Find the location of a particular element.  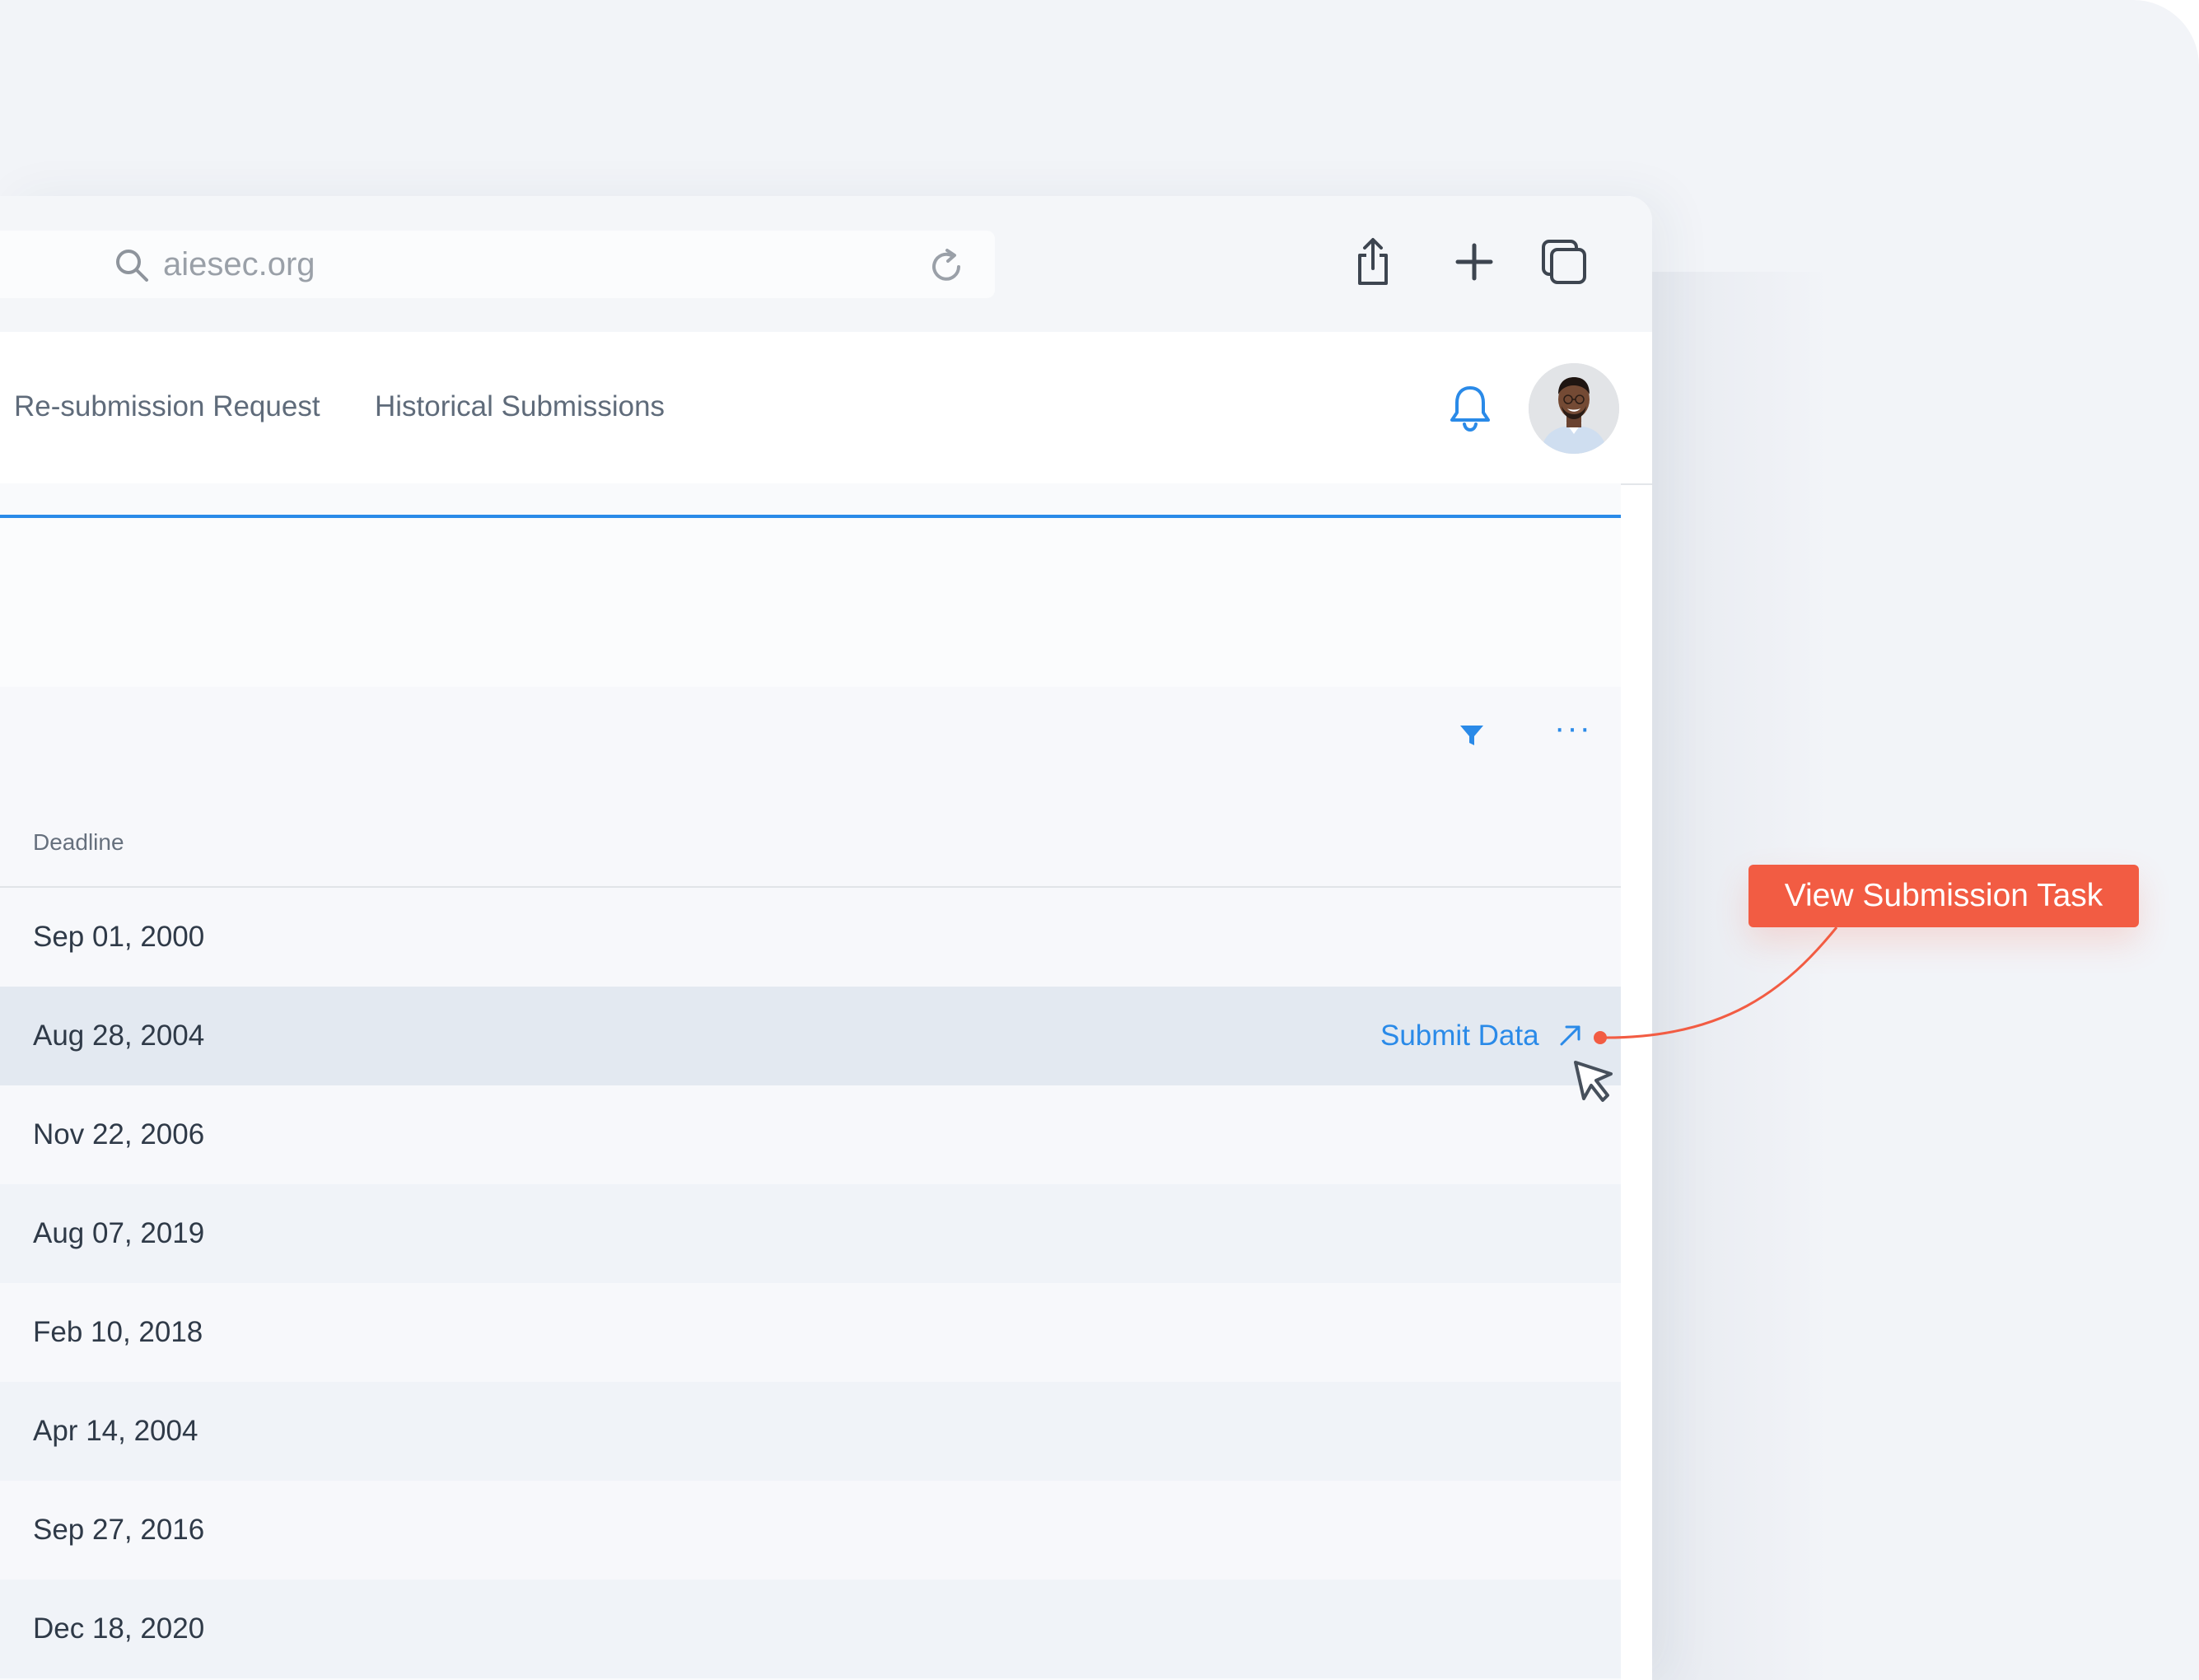

browser-toolbar: aiesec.org is located at coordinates (826, 264).